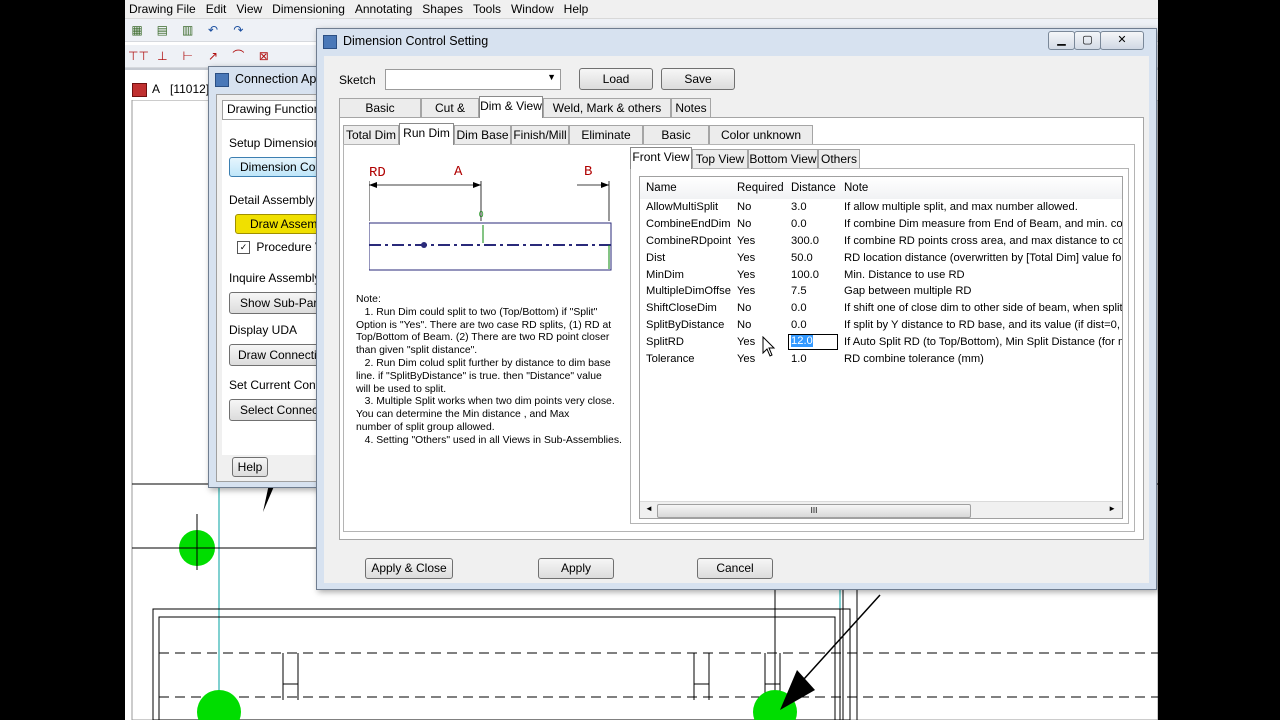  I want to click on tab-front-view: Front View, so click(661, 158).